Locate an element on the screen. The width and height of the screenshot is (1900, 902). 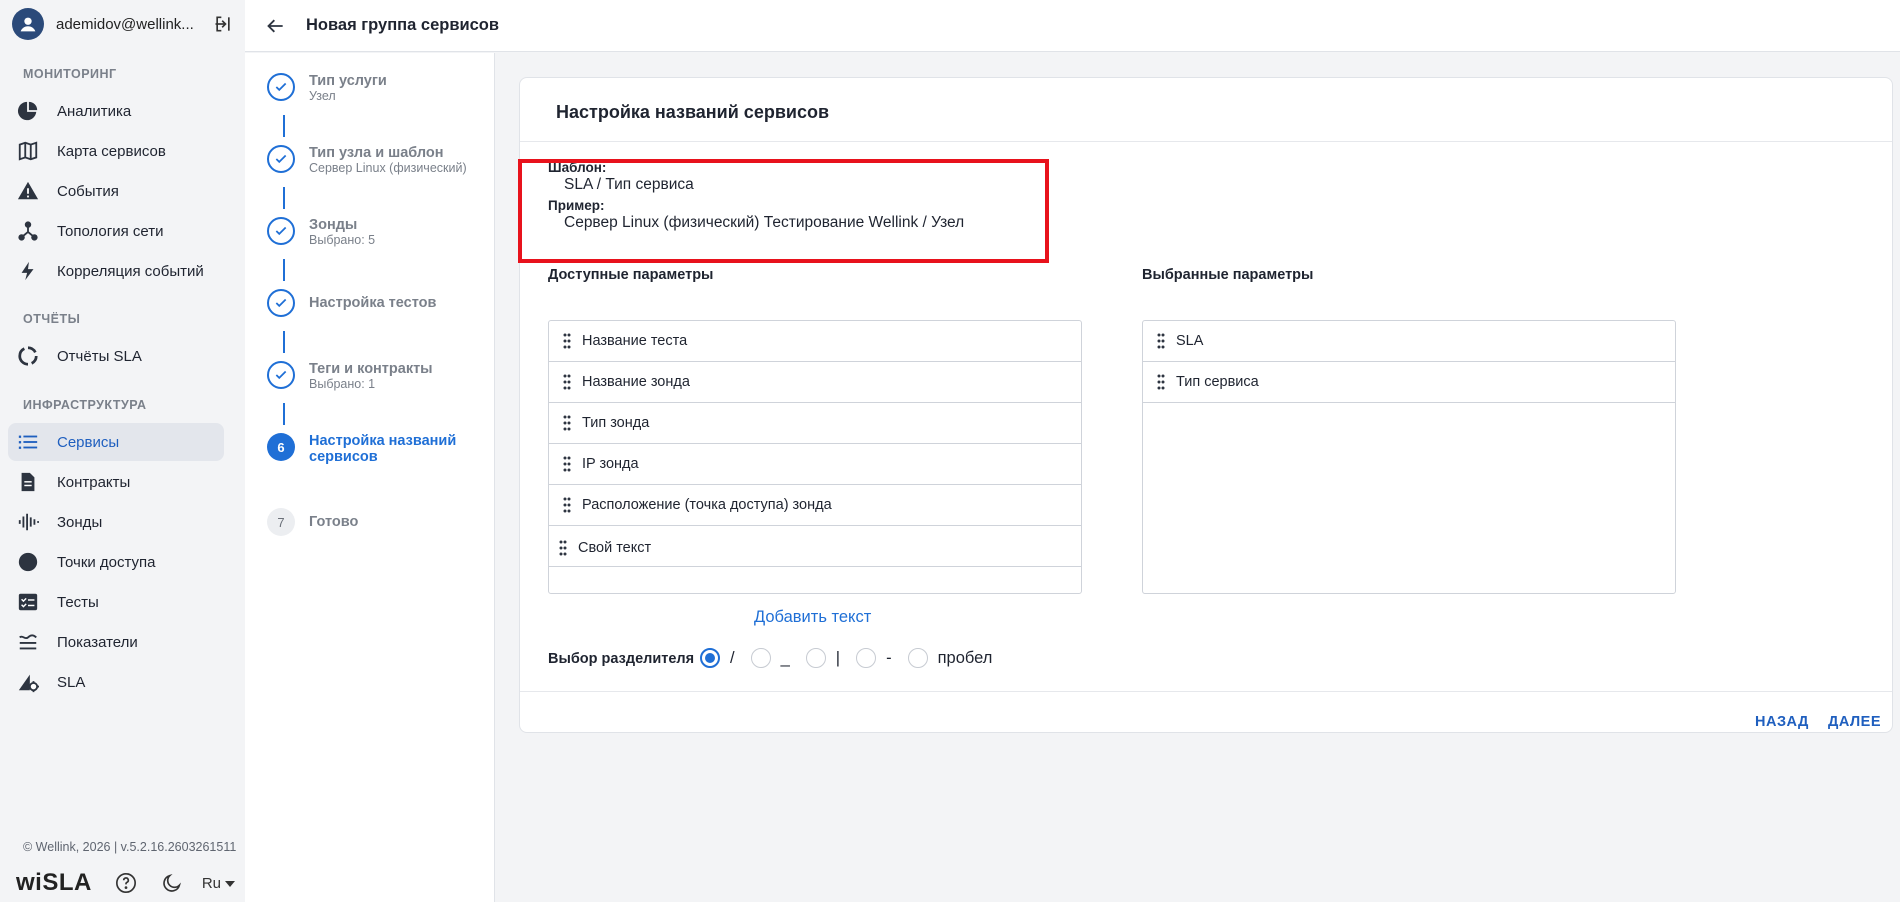
list-item: Свой текст is located at coordinates (815, 546).